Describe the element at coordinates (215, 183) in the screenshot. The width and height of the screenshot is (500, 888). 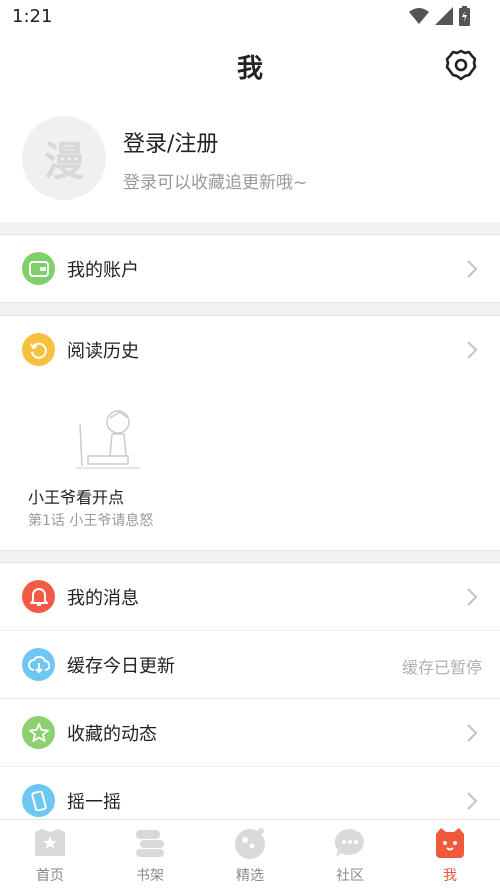
I see `login-hint: 登录可以收藏追更新哦~` at that location.